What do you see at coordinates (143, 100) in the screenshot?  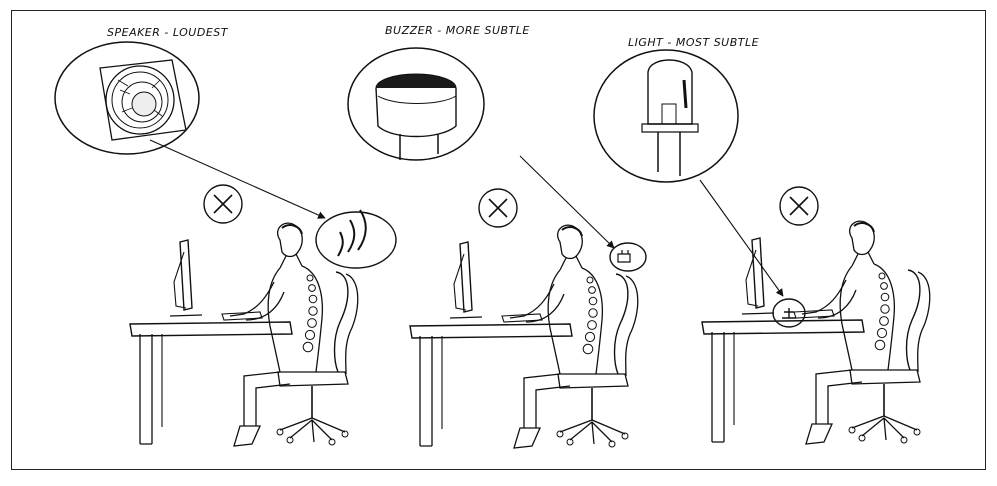 I see `speaker-icon` at bounding box center [143, 100].